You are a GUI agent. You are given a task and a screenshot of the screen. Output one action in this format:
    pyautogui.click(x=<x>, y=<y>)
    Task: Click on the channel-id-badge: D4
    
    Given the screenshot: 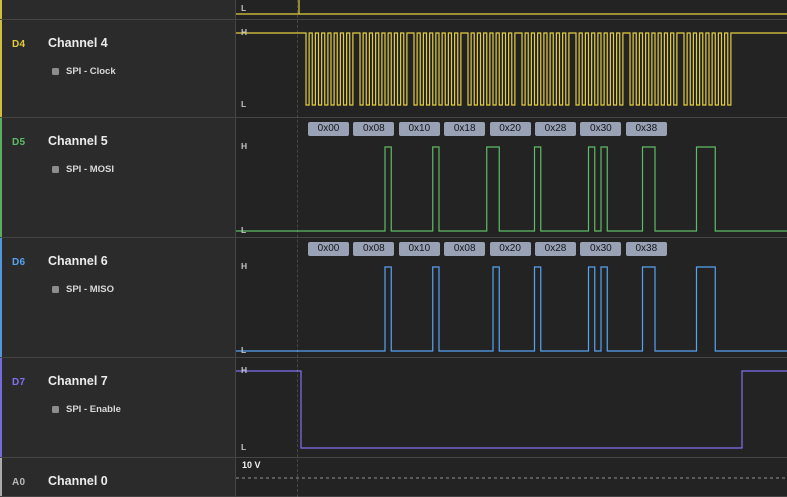 What is the action you would take?
    pyautogui.click(x=18, y=44)
    